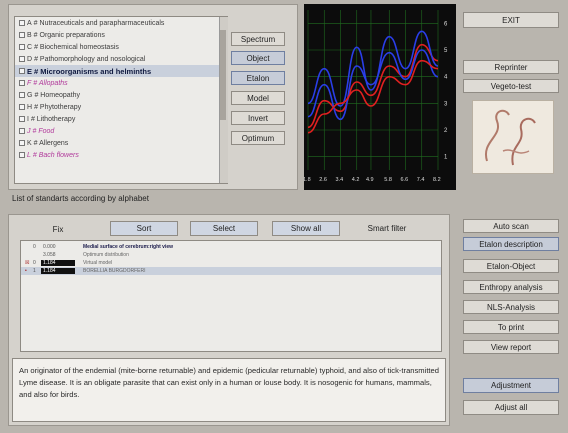  I want to click on row-label: Optimum distribution, so click(106, 255).